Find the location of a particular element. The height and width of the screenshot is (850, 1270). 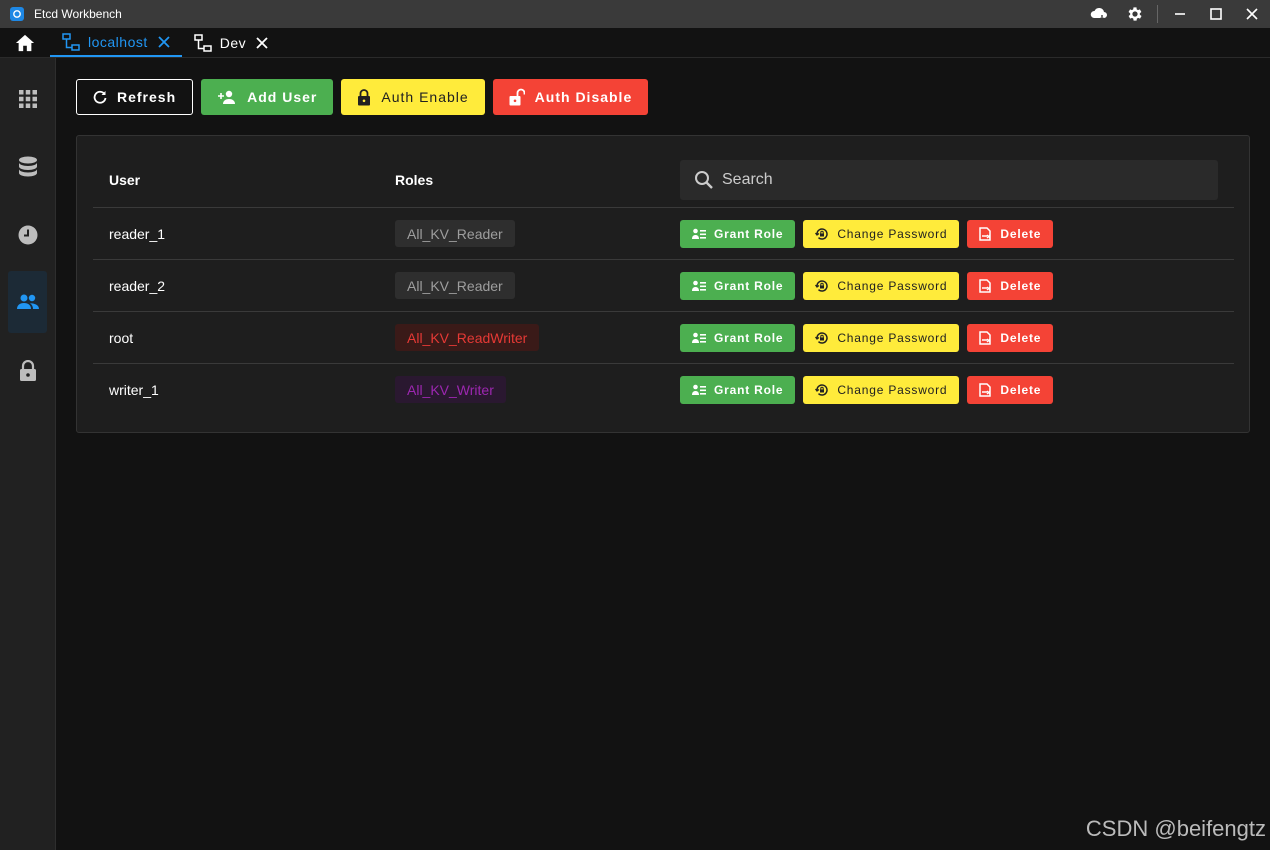

home-tab is located at coordinates (25, 42).